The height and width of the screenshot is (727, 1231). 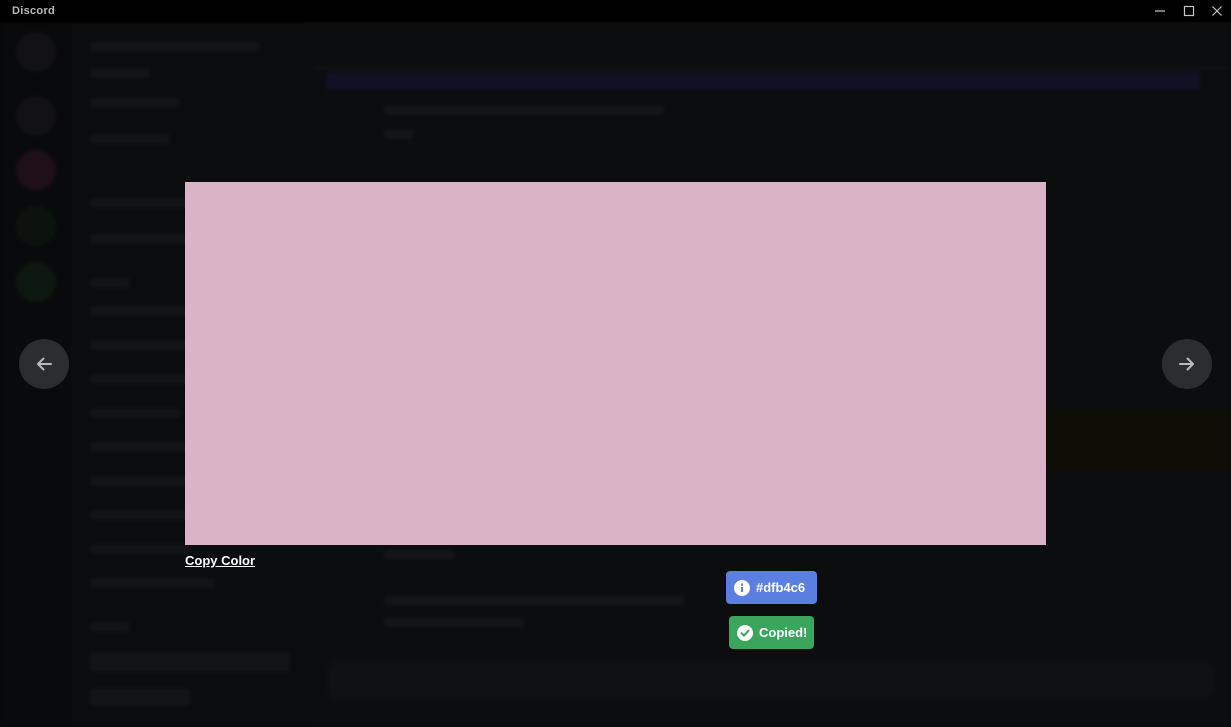 I want to click on maximize-button, so click(x=1189, y=11).